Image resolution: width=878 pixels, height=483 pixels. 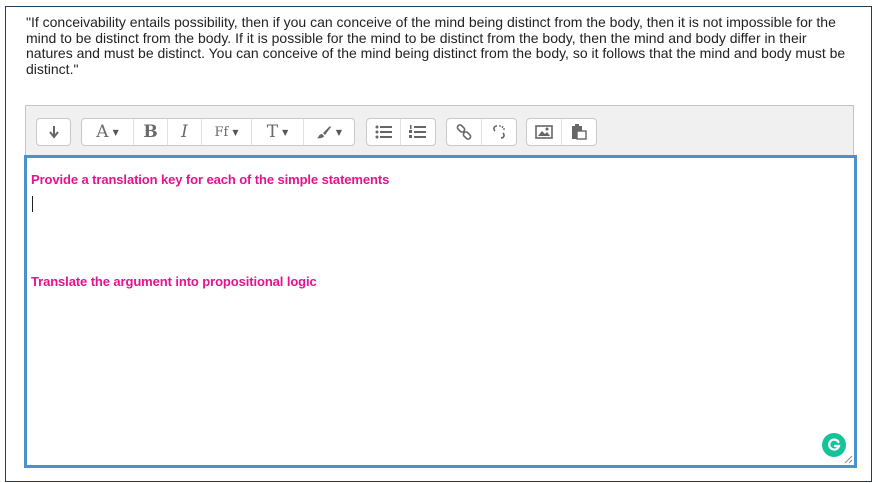 I want to click on bullet-list-button, so click(x=384, y=132).